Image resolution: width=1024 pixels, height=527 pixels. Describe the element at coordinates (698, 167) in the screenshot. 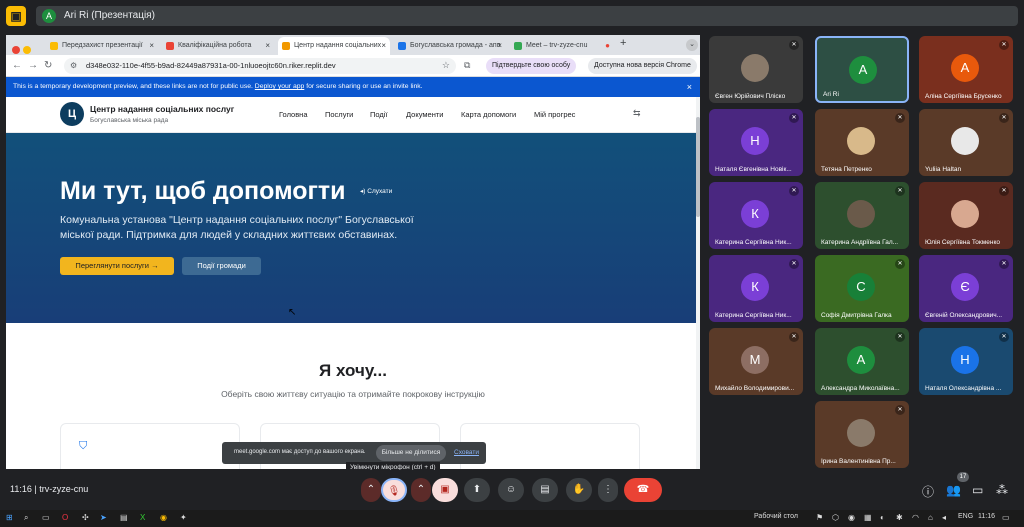

I see `scroll-thumb` at that location.